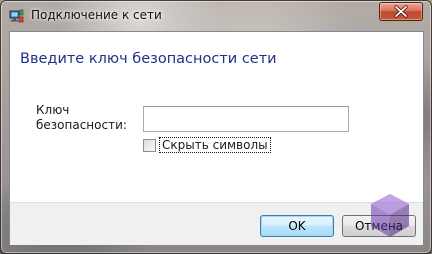 Image resolution: width=432 pixels, height=254 pixels. What do you see at coordinates (96, 15) in the screenshot?
I see `window-title: Подключение к сети` at bounding box center [96, 15].